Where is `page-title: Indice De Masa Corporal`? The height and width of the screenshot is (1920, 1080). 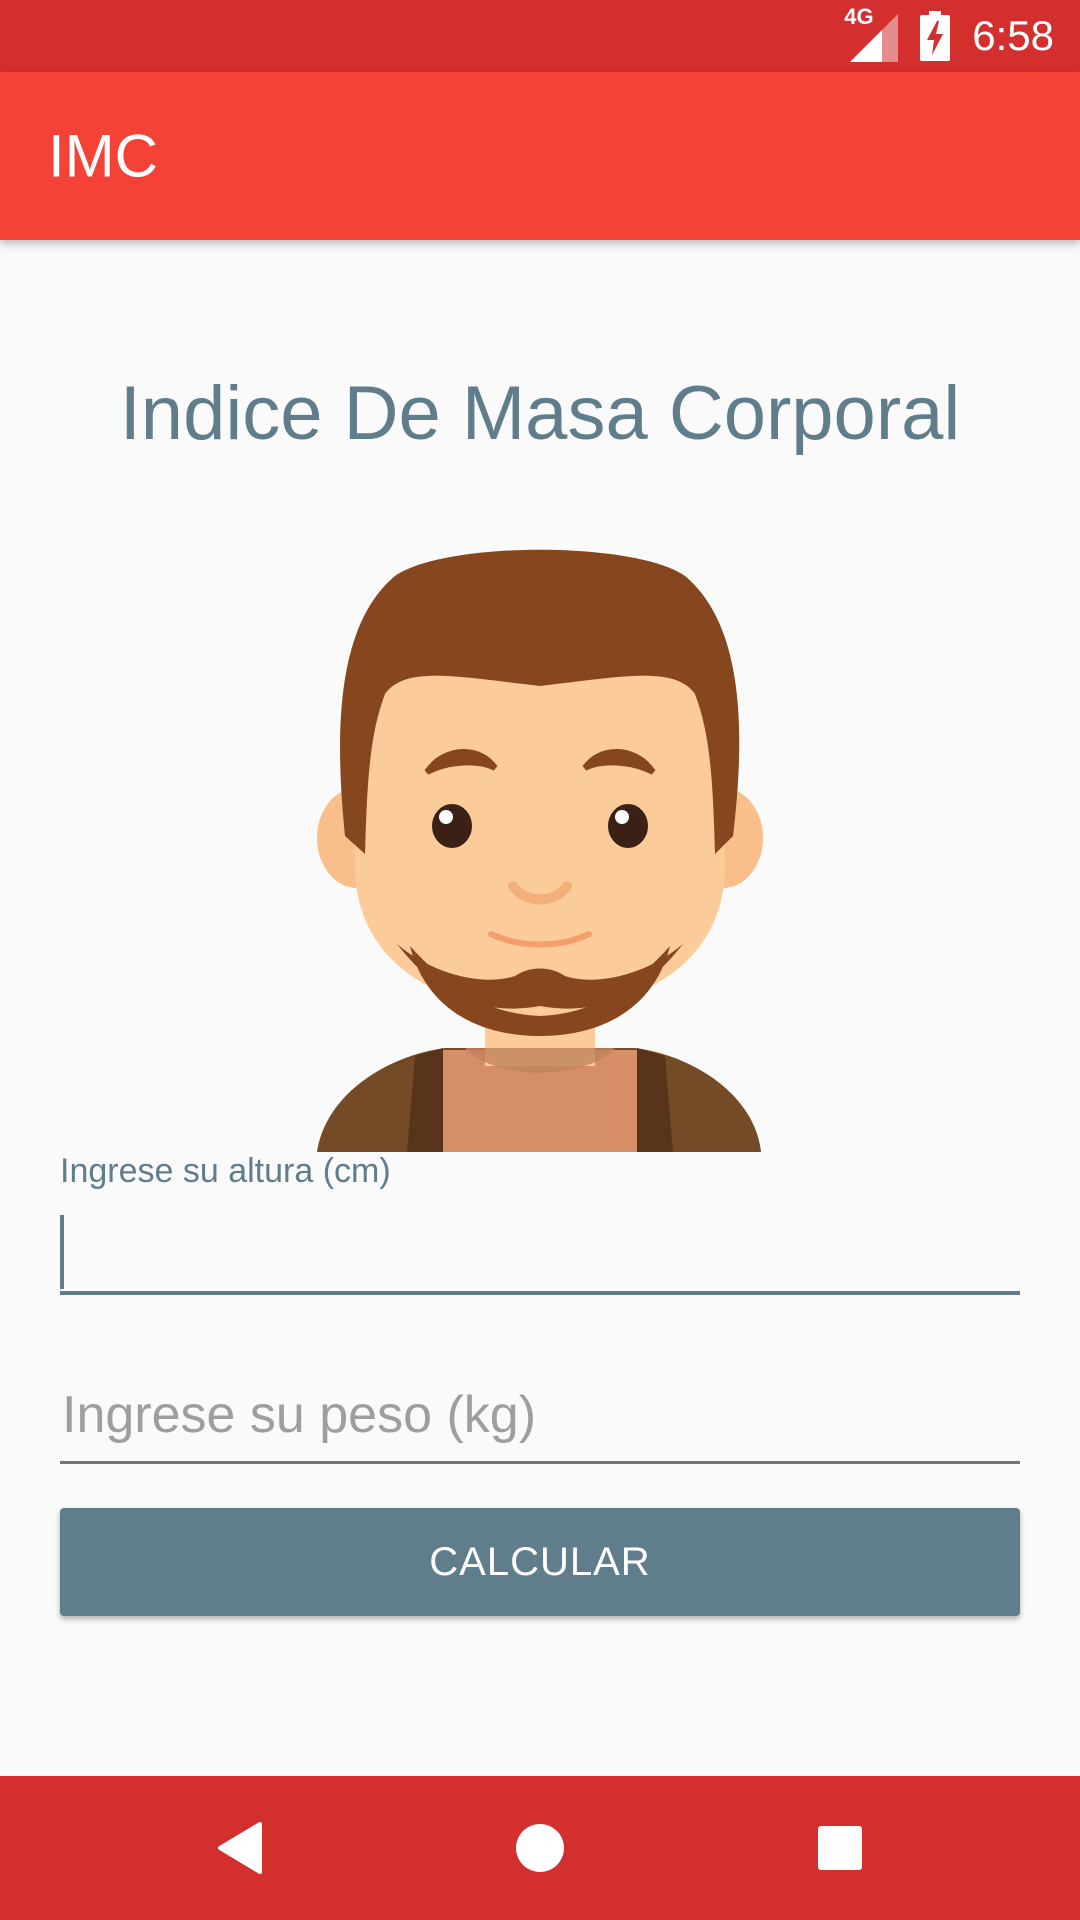
page-title: Indice De Masa Corporal is located at coordinates (540, 413).